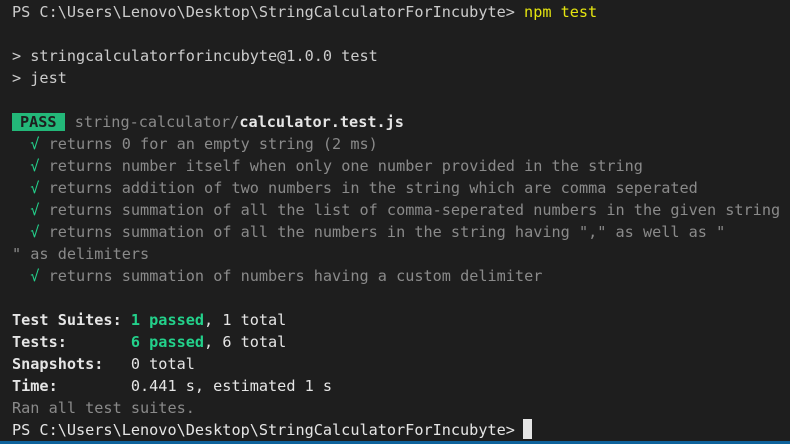  Describe the element at coordinates (321, 122) in the screenshot. I see `test-file: calculator.test.js` at that location.